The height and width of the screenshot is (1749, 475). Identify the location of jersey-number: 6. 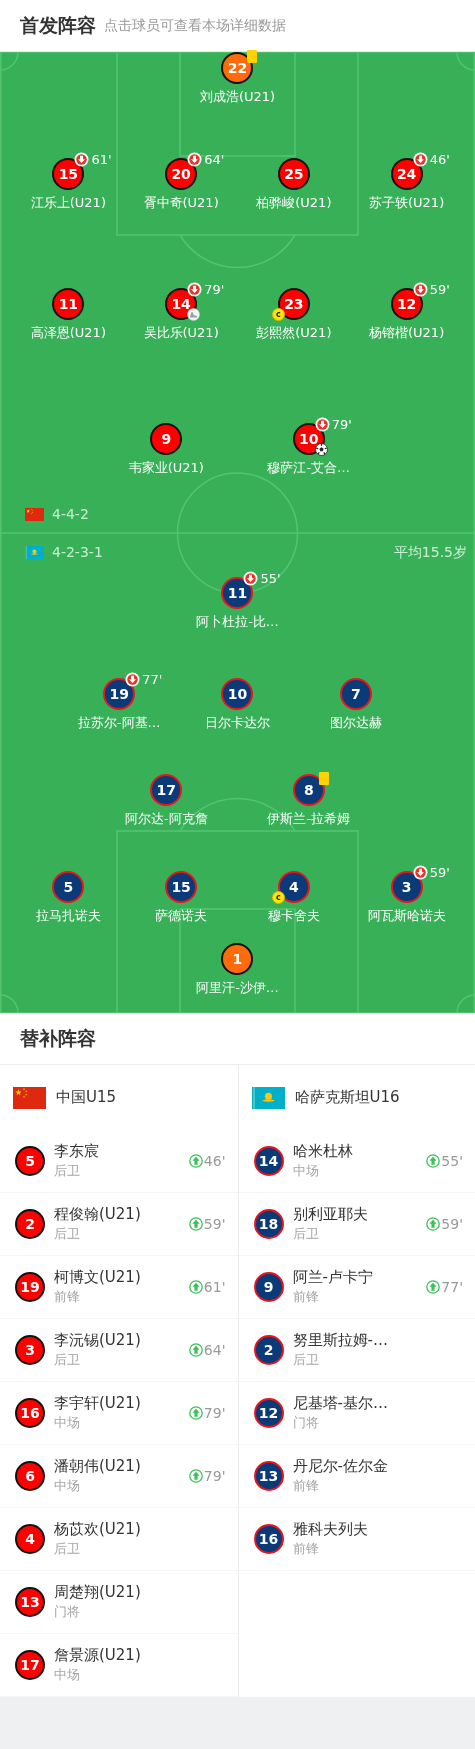
(30, 1476).